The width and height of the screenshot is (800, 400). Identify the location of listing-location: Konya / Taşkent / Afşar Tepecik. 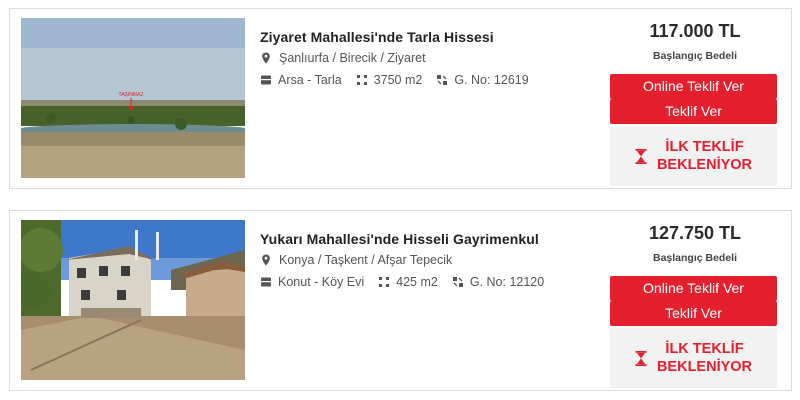
(366, 260).